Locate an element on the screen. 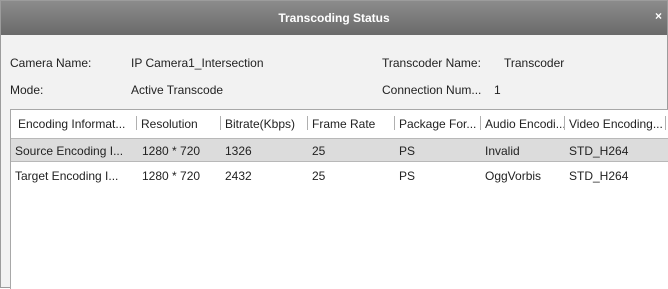  dialog-title: Transcoding Status is located at coordinates (334, 18).